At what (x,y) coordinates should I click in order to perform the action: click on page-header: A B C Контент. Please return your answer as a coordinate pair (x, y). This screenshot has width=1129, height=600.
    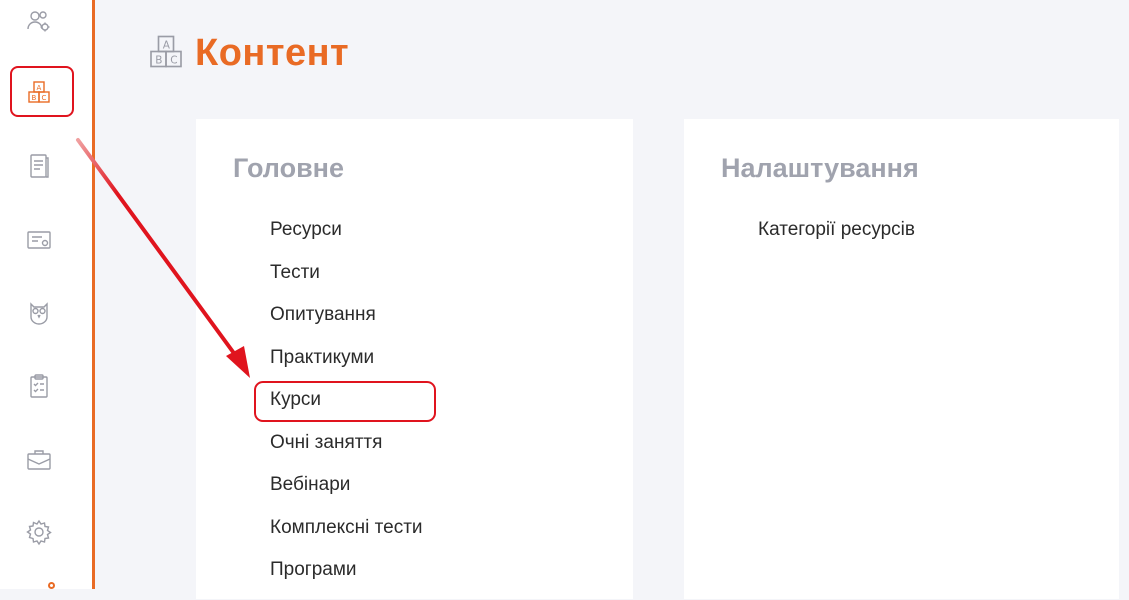
    Looking at the image, I should click on (247, 53).